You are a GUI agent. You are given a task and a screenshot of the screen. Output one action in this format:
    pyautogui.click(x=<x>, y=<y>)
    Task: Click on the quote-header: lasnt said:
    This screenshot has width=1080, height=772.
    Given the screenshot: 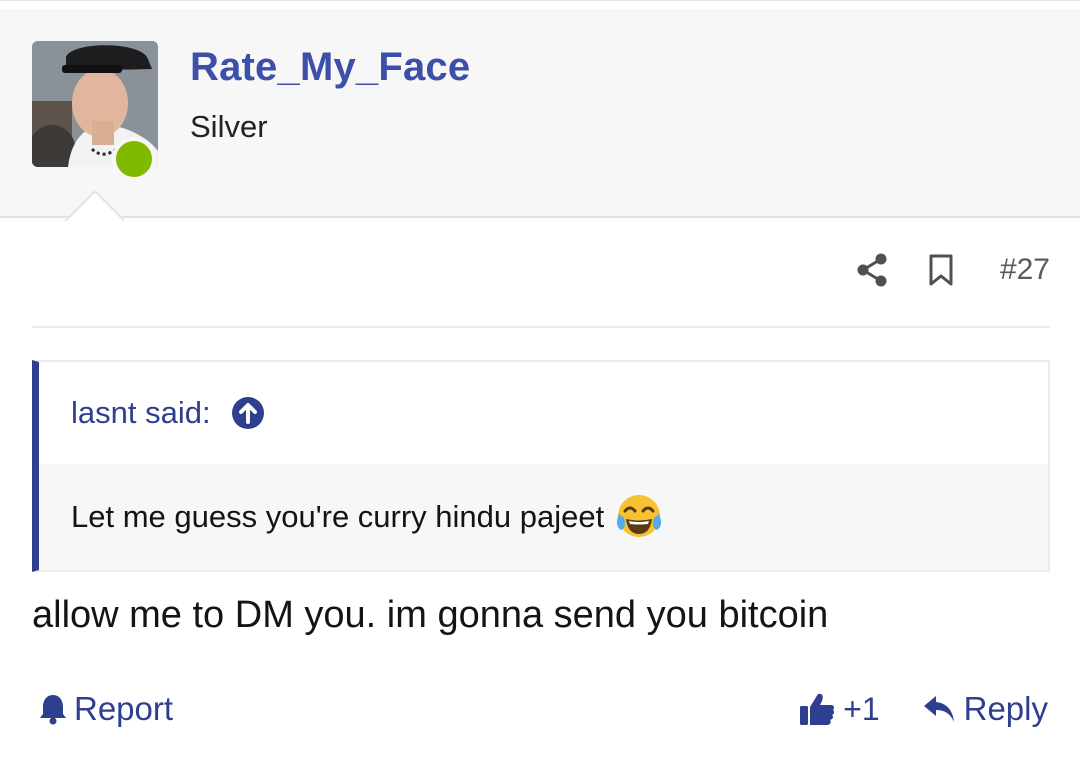 What is the action you would take?
    pyautogui.click(x=543, y=413)
    